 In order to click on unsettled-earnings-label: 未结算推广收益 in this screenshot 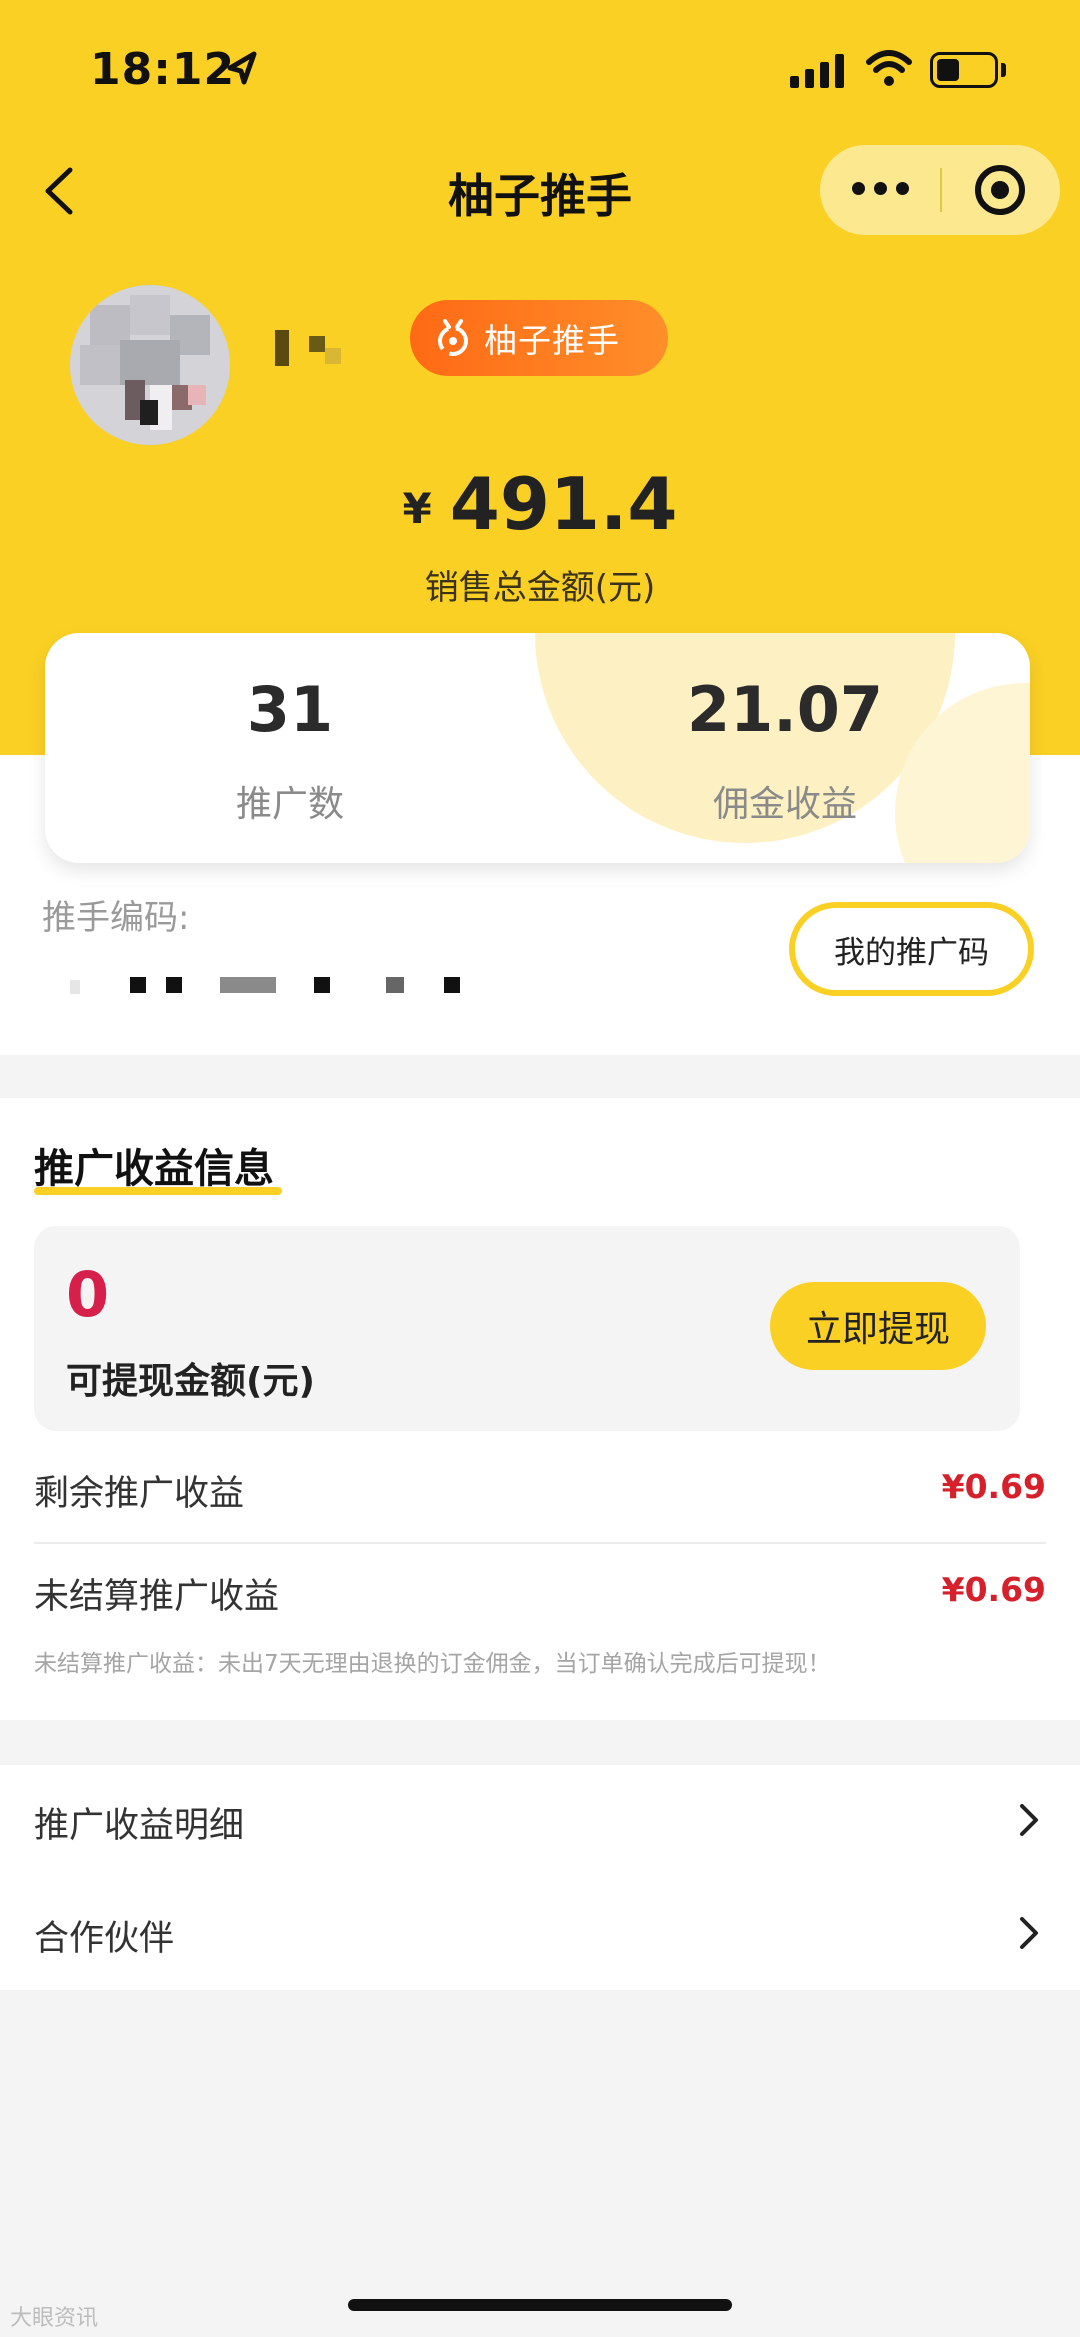, I will do `click(157, 1597)`.